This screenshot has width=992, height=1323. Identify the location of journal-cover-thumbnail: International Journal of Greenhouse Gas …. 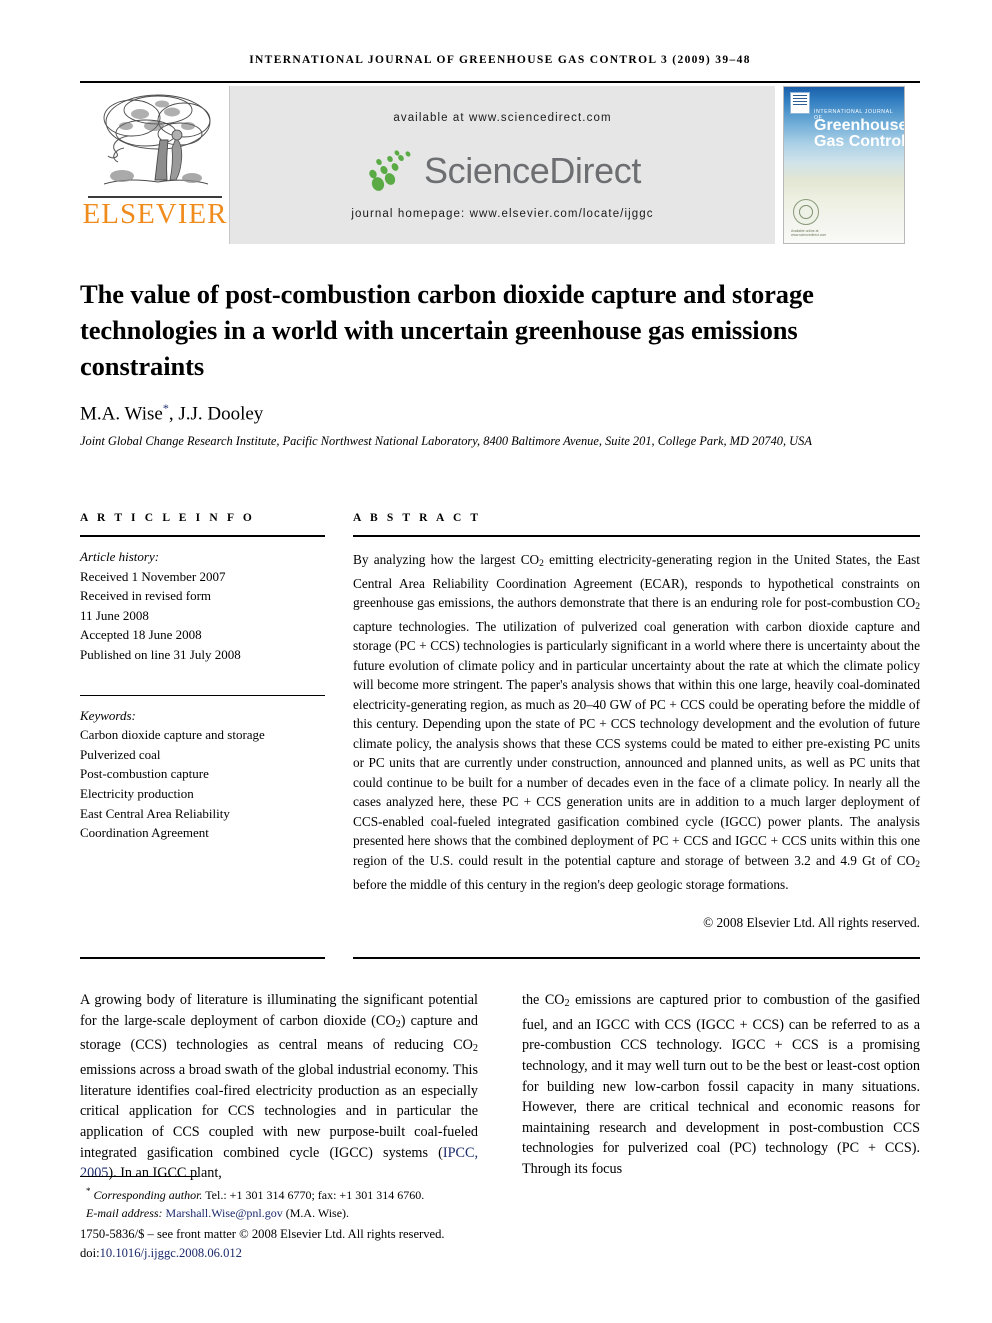
(844, 165).